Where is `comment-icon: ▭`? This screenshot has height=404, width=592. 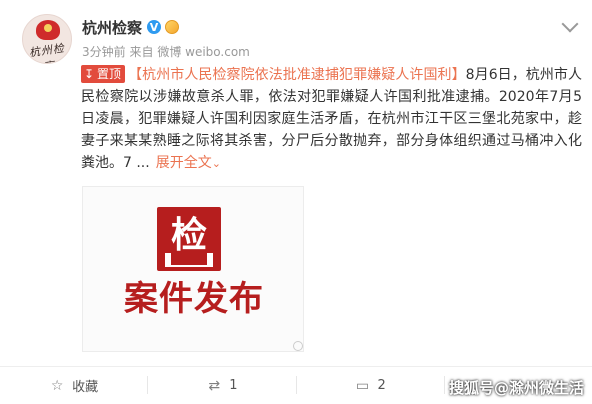 comment-icon: ▭ is located at coordinates (362, 385).